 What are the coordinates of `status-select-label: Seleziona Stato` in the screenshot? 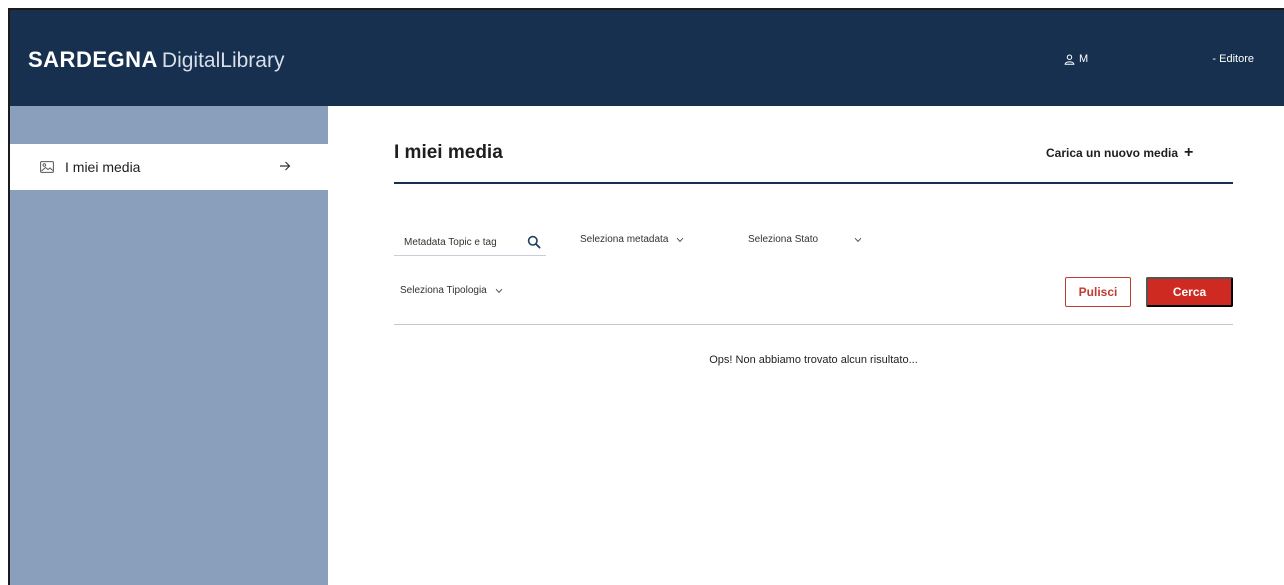 It's located at (783, 239).